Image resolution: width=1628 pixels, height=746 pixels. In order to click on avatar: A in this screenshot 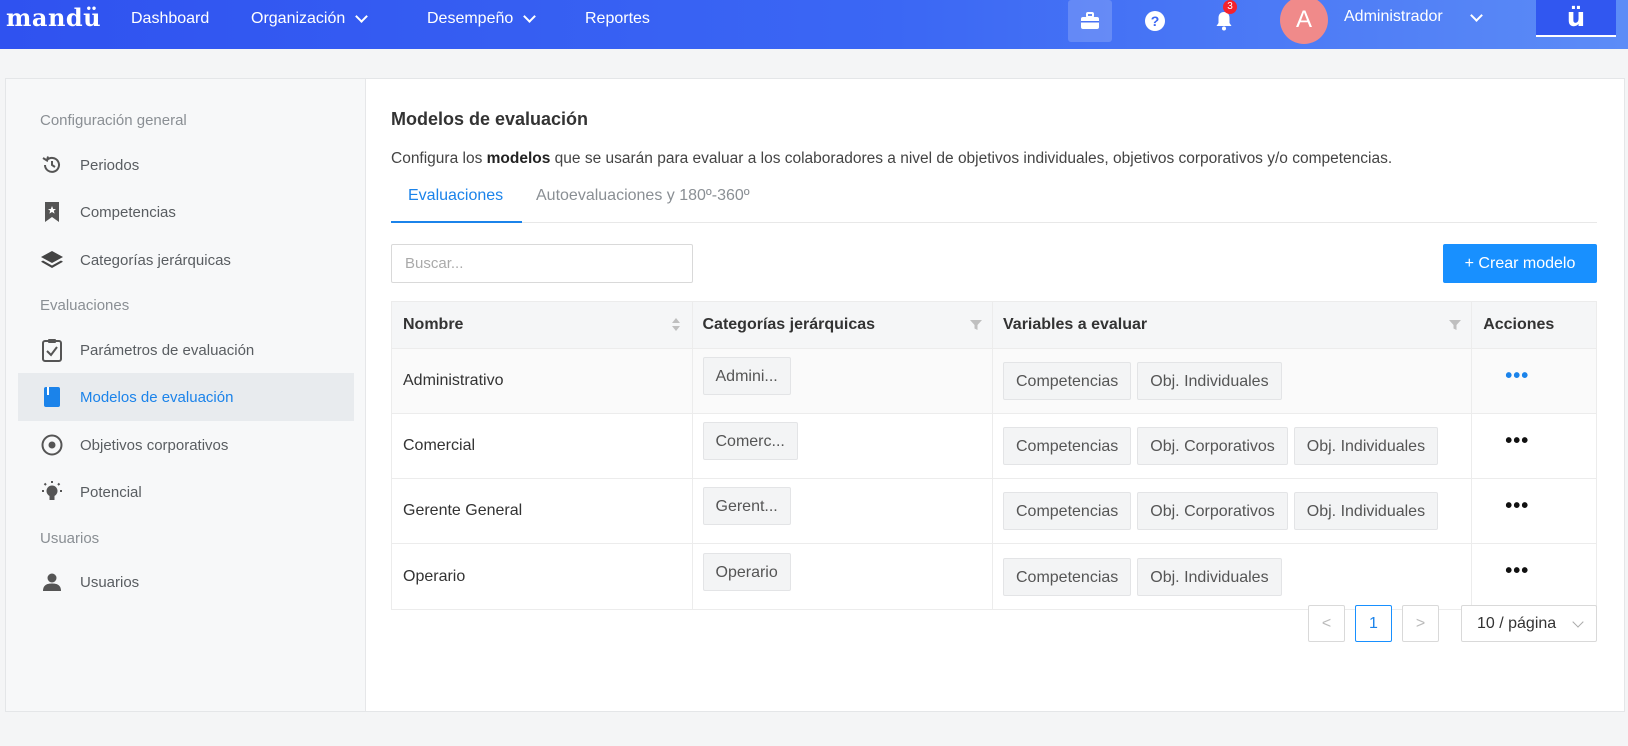, I will do `click(1304, 22)`.